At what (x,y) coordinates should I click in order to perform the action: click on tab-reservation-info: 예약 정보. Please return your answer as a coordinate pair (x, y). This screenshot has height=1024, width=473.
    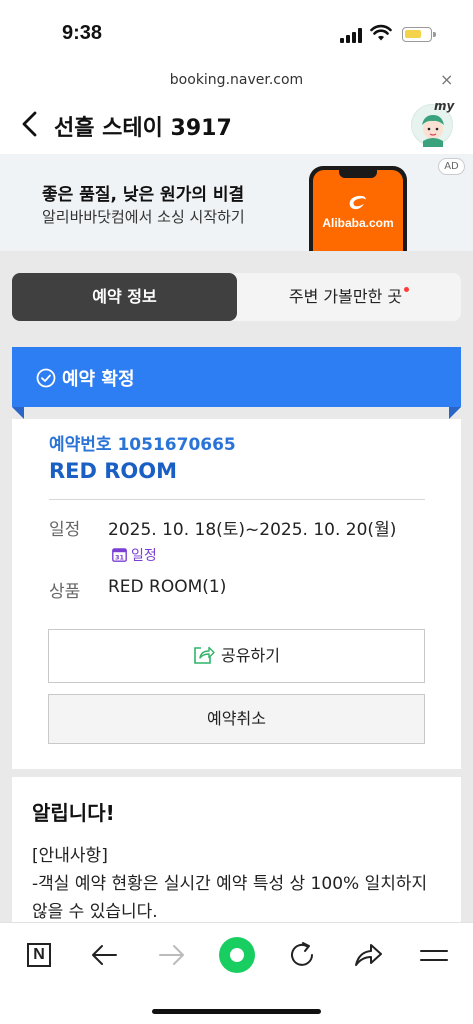
    Looking at the image, I should click on (124, 297).